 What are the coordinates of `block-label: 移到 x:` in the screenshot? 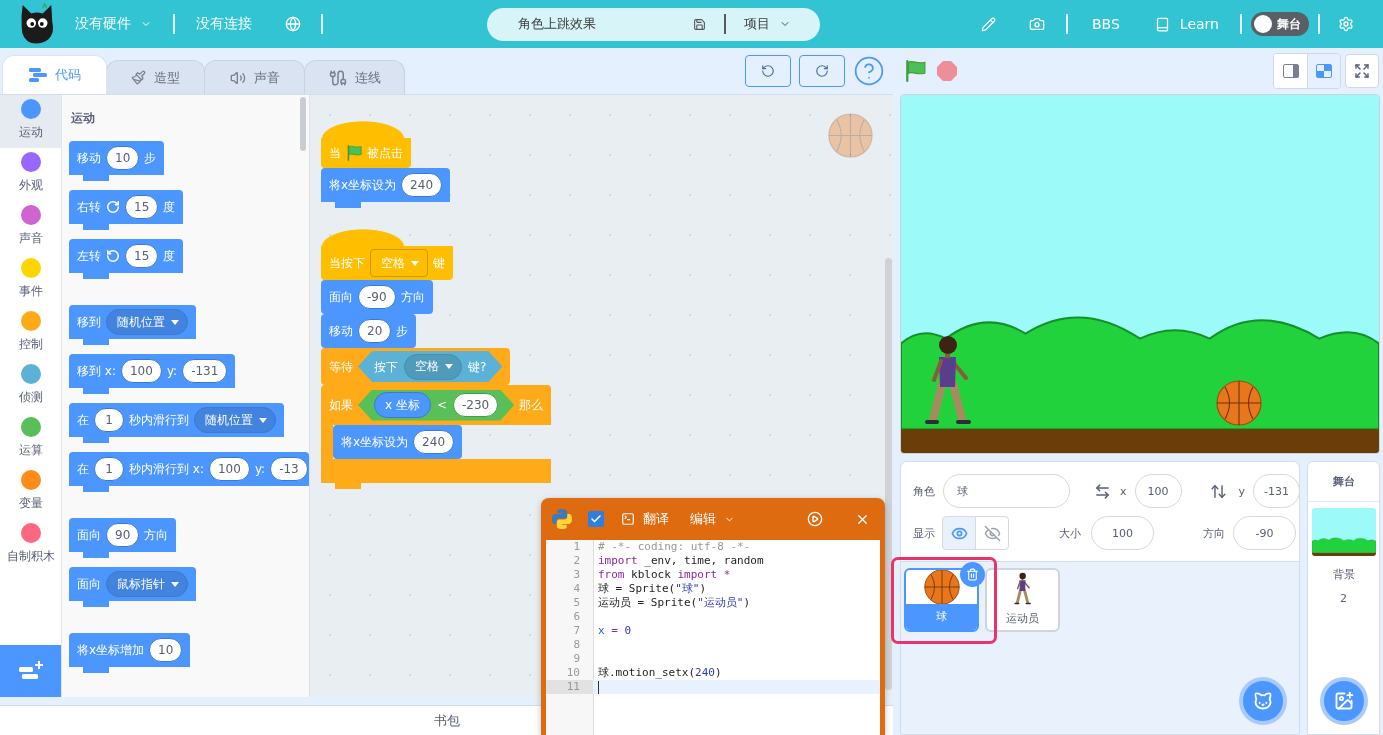 It's located at (96, 371).